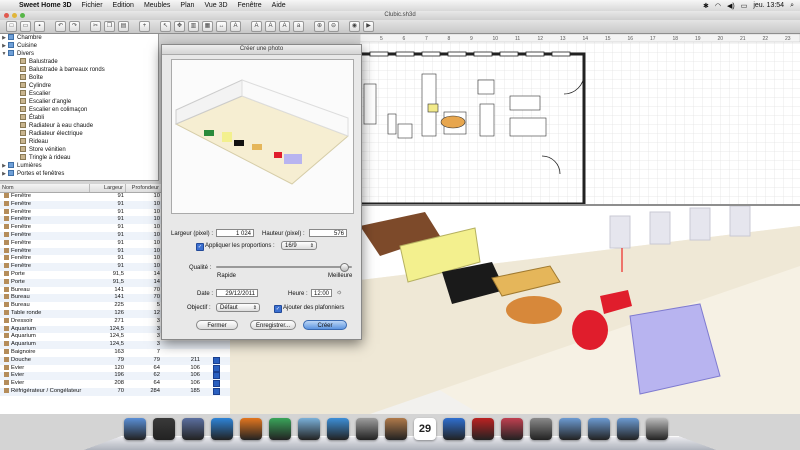 This screenshot has width=800, height=450. What do you see at coordinates (79, 158) in the screenshot?
I see `catalog-item: Tringle à rideau` at bounding box center [79, 158].